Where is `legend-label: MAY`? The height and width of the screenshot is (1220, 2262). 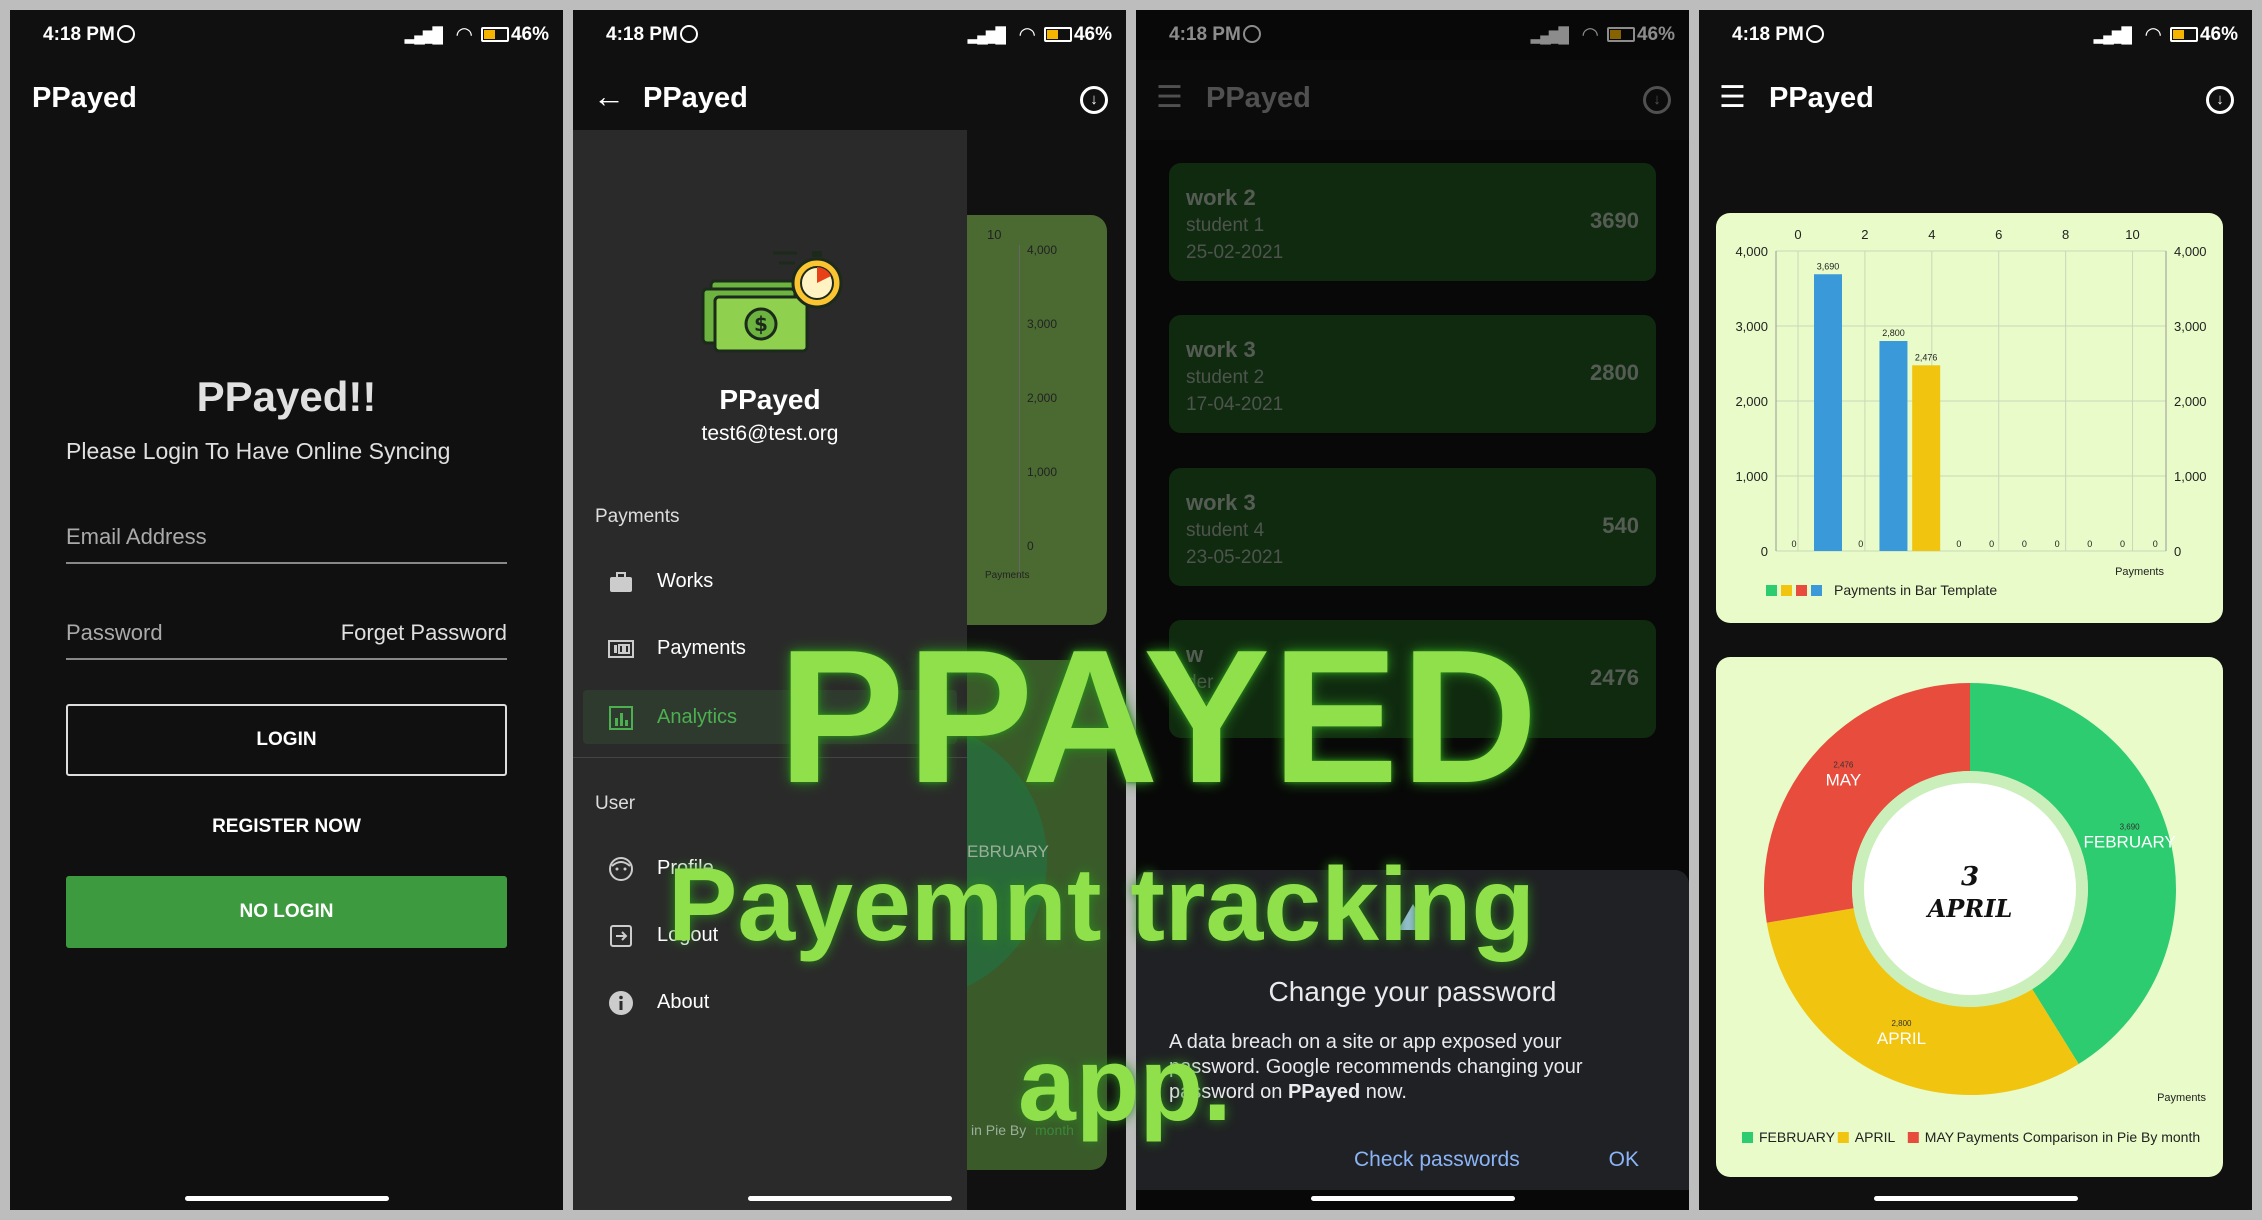
legend-label: MAY is located at coordinates (1940, 1137).